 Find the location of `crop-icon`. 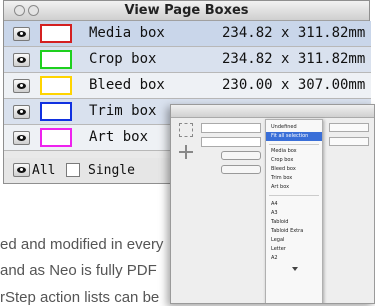

crop-icon is located at coordinates (186, 130).